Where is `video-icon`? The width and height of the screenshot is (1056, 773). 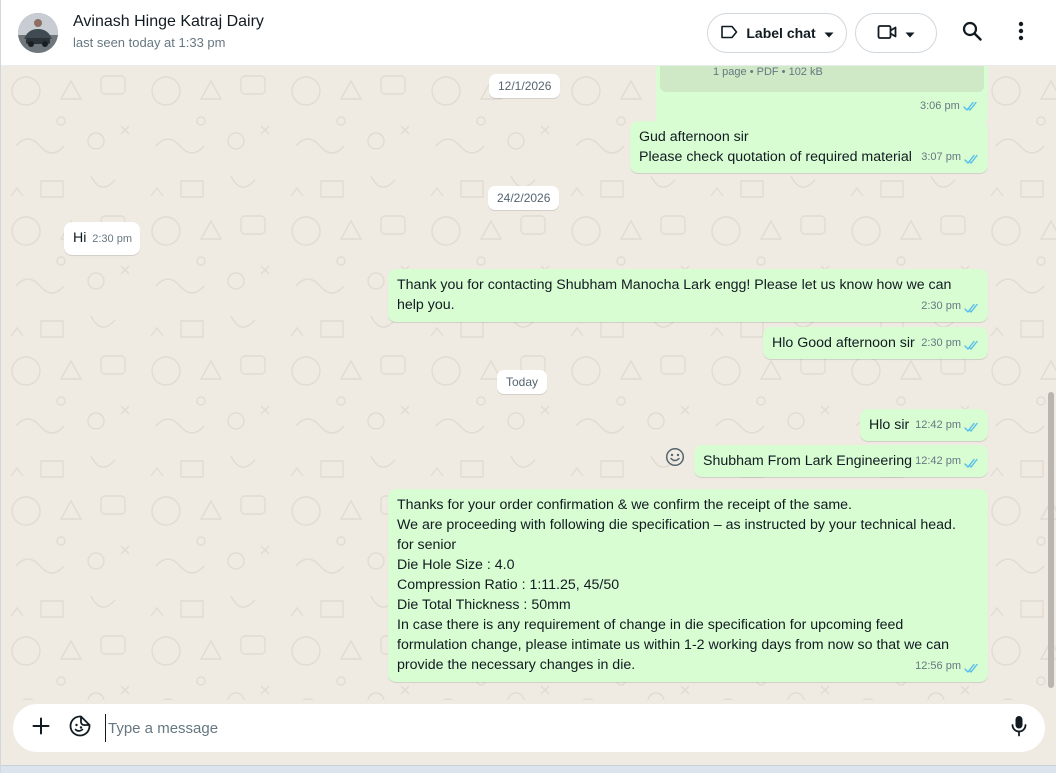 video-icon is located at coordinates (887, 33).